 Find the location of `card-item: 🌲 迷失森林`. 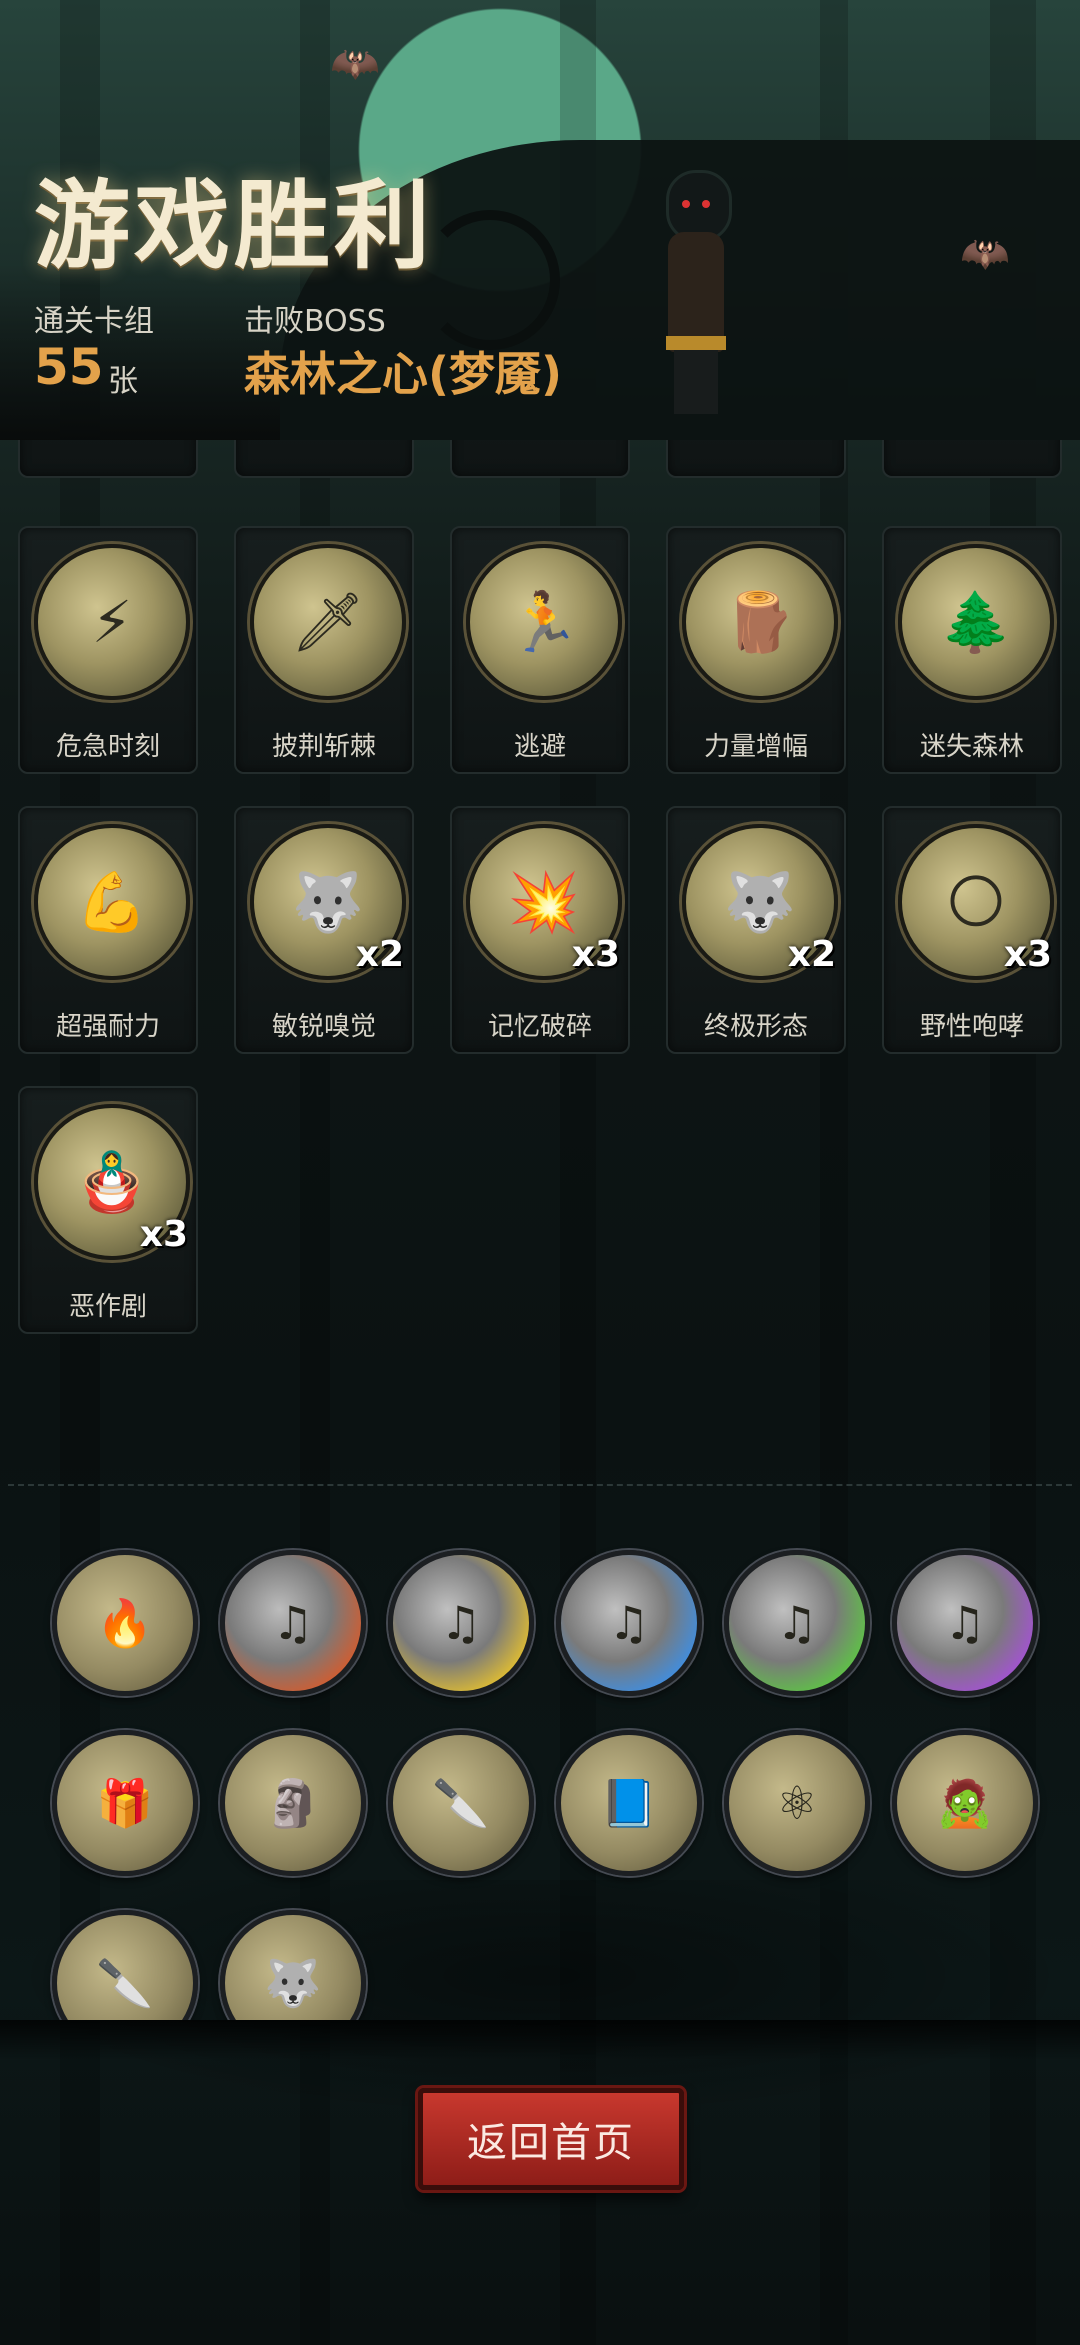

card-item: 🌲 迷失森林 is located at coordinates (972, 650).